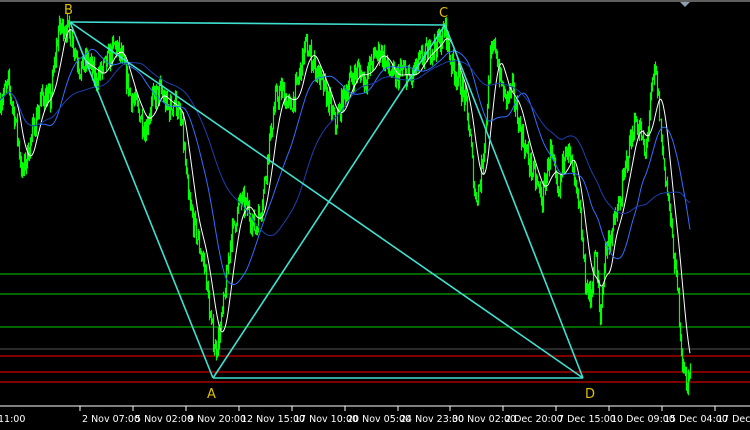 The image size is (750, 430). What do you see at coordinates (685, 4) in the screenshot?
I see `chart-shift-marker-icon` at bounding box center [685, 4].